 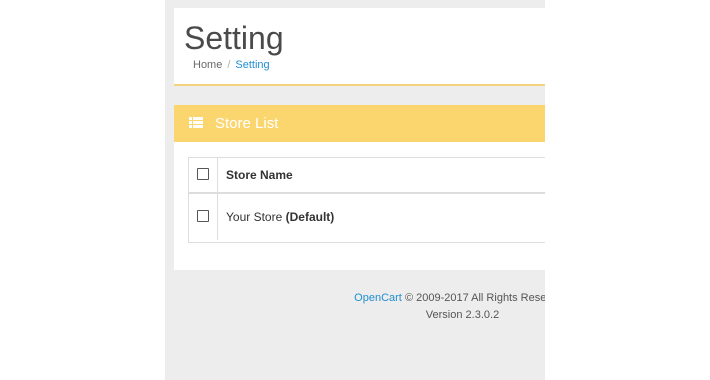 I want to click on list-icon, so click(x=196, y=122).